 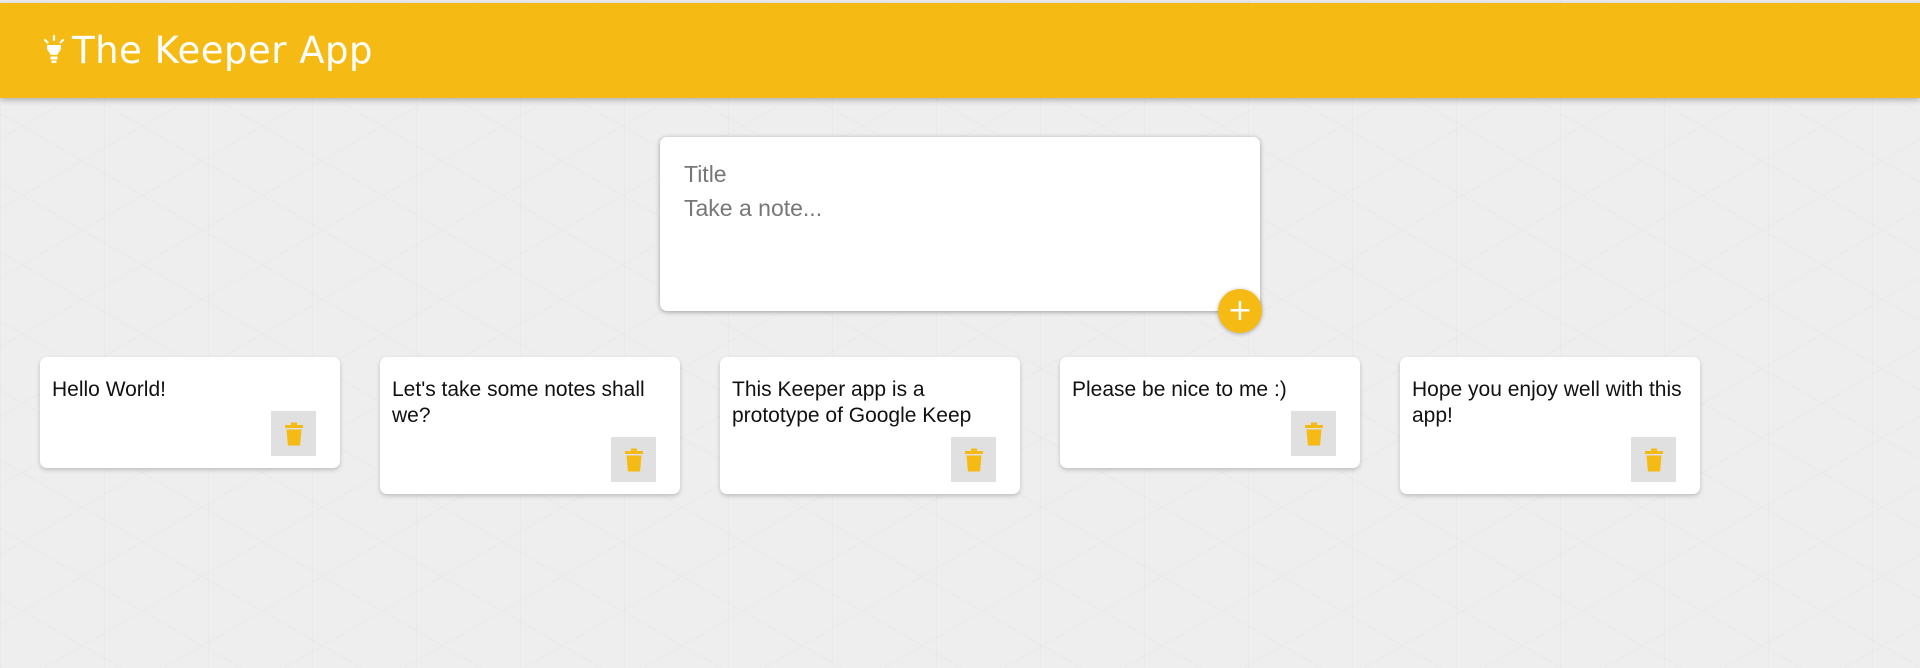 I want to click on note-content: Please be nice to me :), so click(x=1179, y=389).